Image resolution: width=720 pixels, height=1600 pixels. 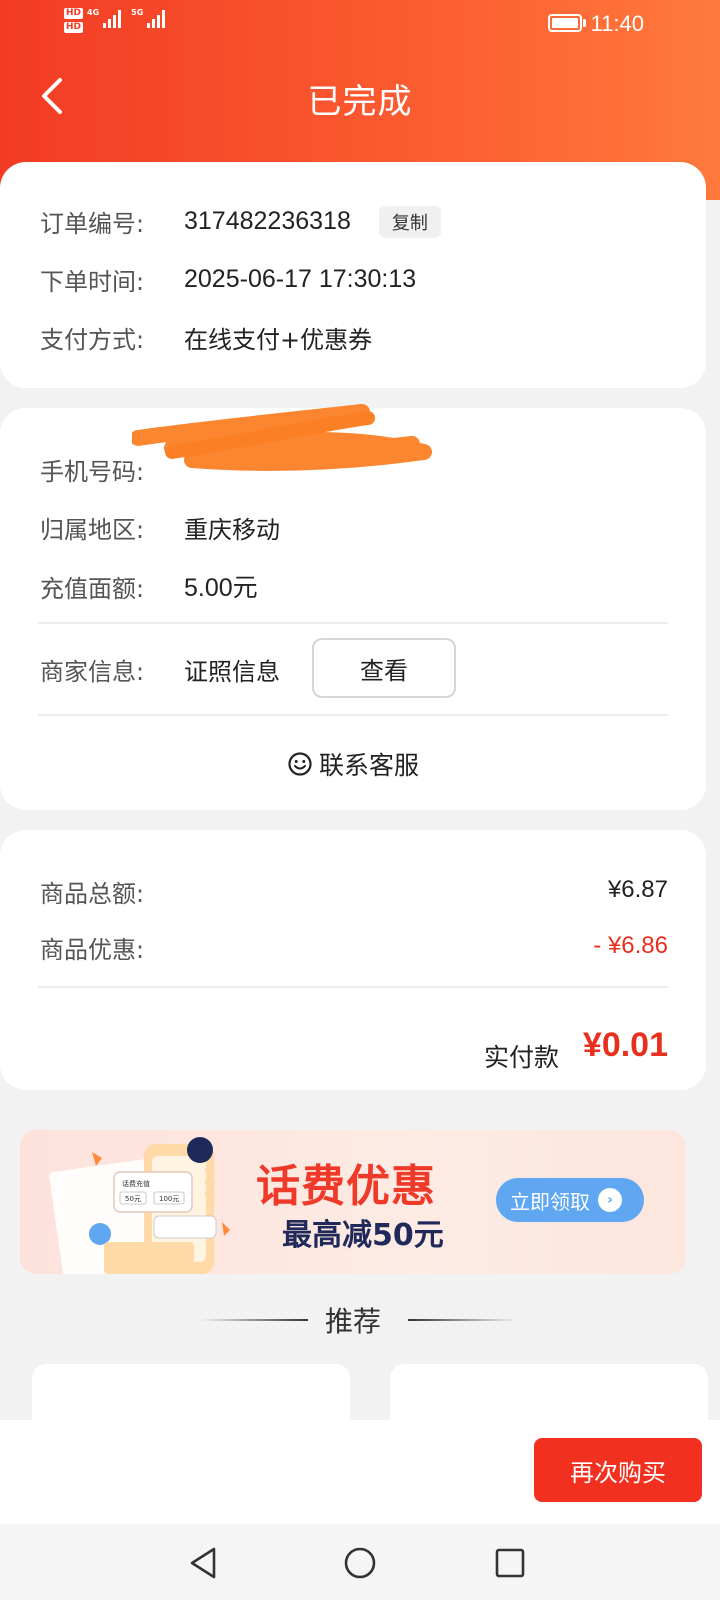 What do you see at coordinates (617, 23) in the screenshot?
I see `status-time: 11:40` at bounding box center [617, 23].